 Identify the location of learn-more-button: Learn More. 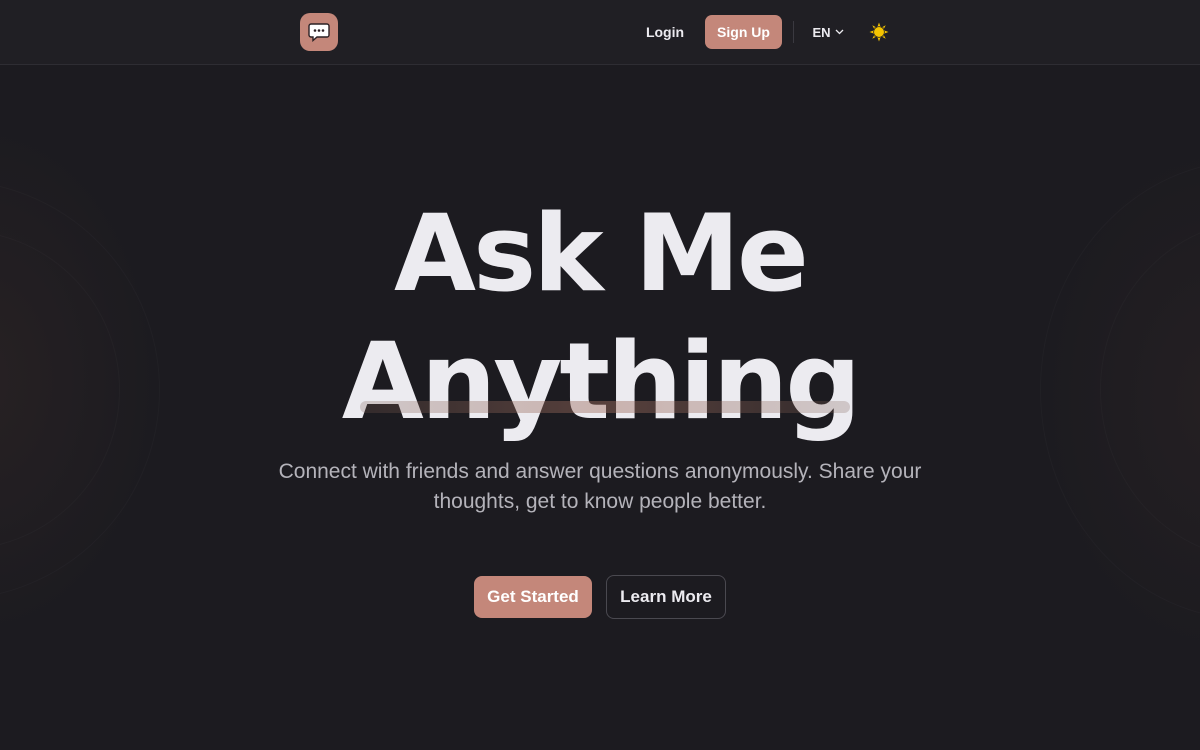
(666, 597).